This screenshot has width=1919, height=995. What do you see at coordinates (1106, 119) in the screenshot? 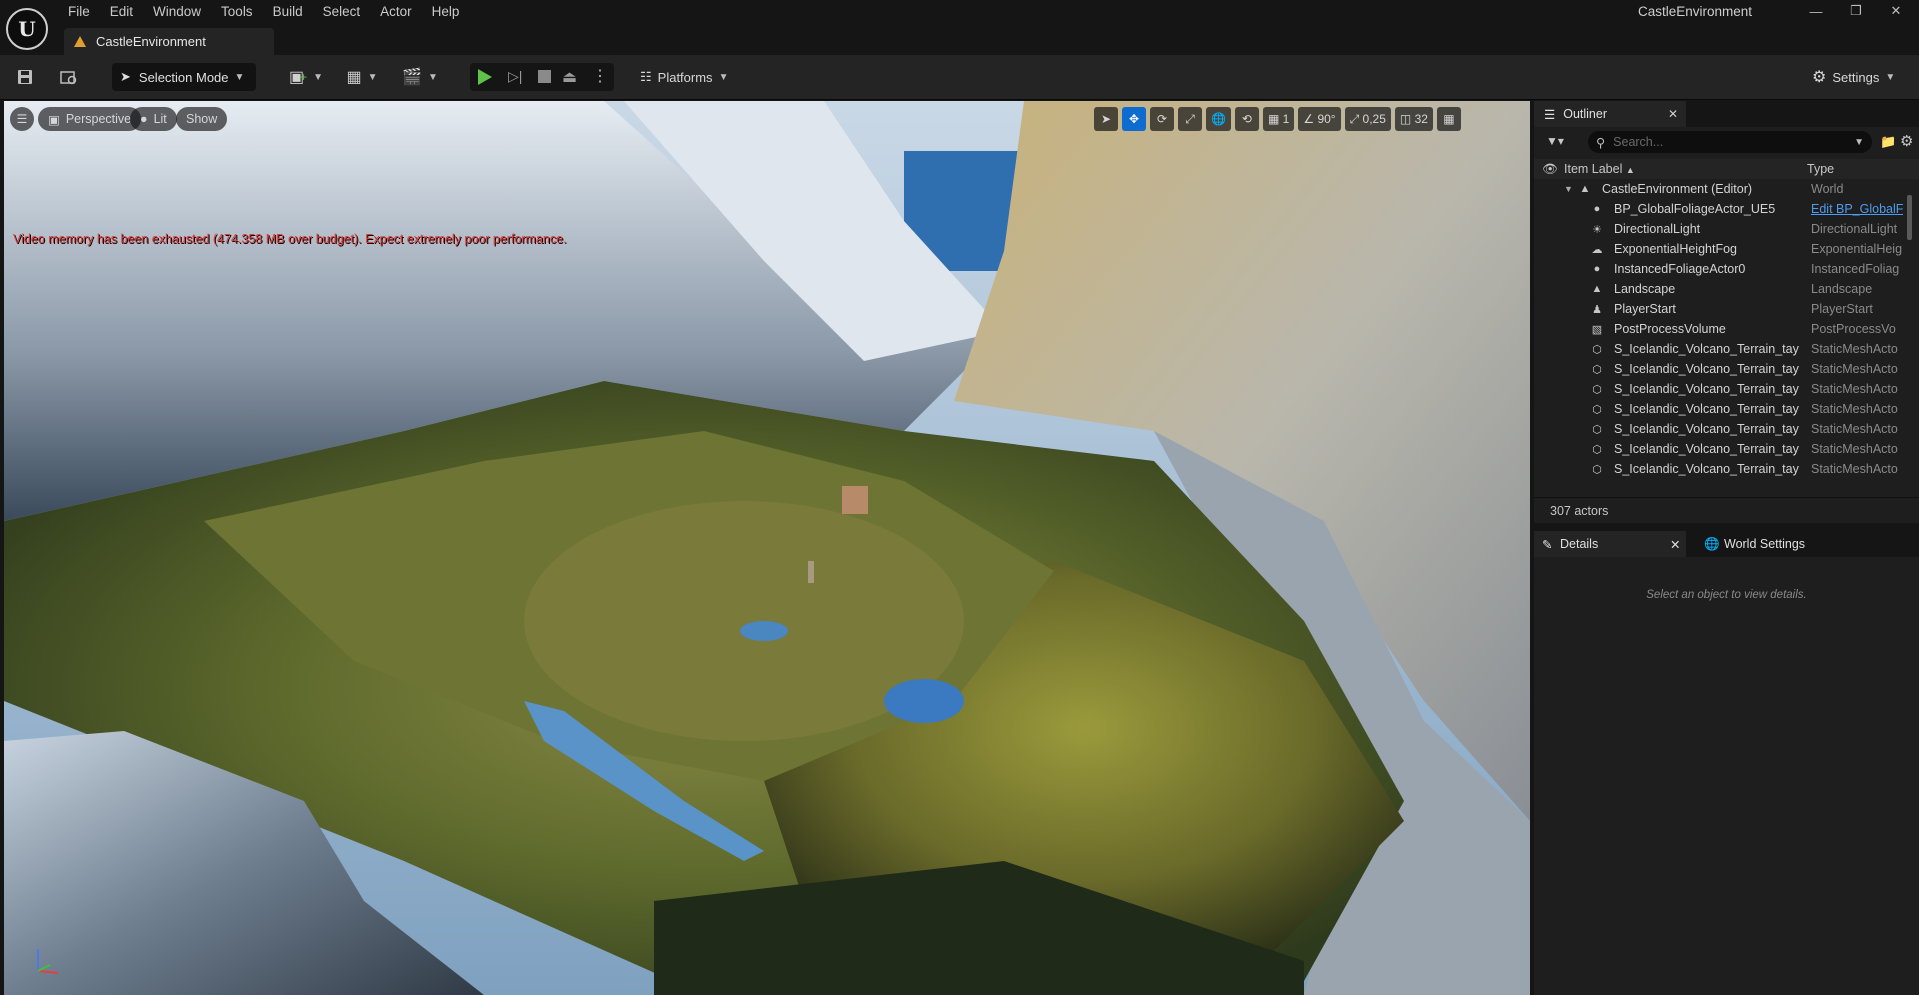
I see `select-tool-icon: ➤` at bounding box center [1106, 119].